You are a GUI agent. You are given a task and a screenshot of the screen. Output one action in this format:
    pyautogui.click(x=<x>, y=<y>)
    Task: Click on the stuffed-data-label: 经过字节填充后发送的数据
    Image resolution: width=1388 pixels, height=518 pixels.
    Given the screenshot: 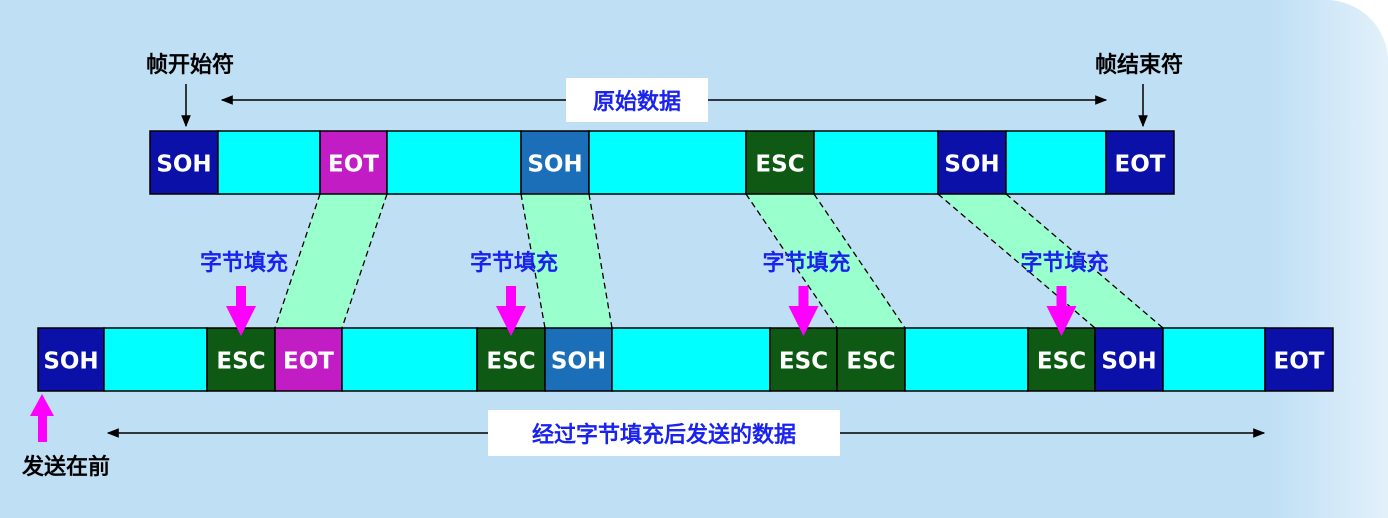 What is the action you would take?
    pyautogui.click(x=664, y=435)
    